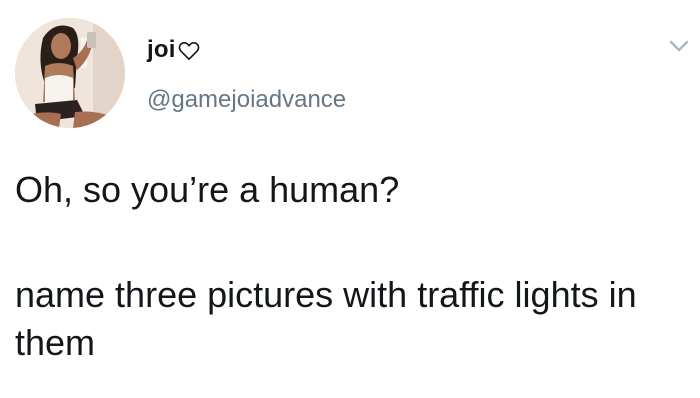 This screenshot has width=700, height=398. What do you see at coordinates (188, 50) in the screenshot?
I see `heart-outline-icon` at bounding box center [188, 50].